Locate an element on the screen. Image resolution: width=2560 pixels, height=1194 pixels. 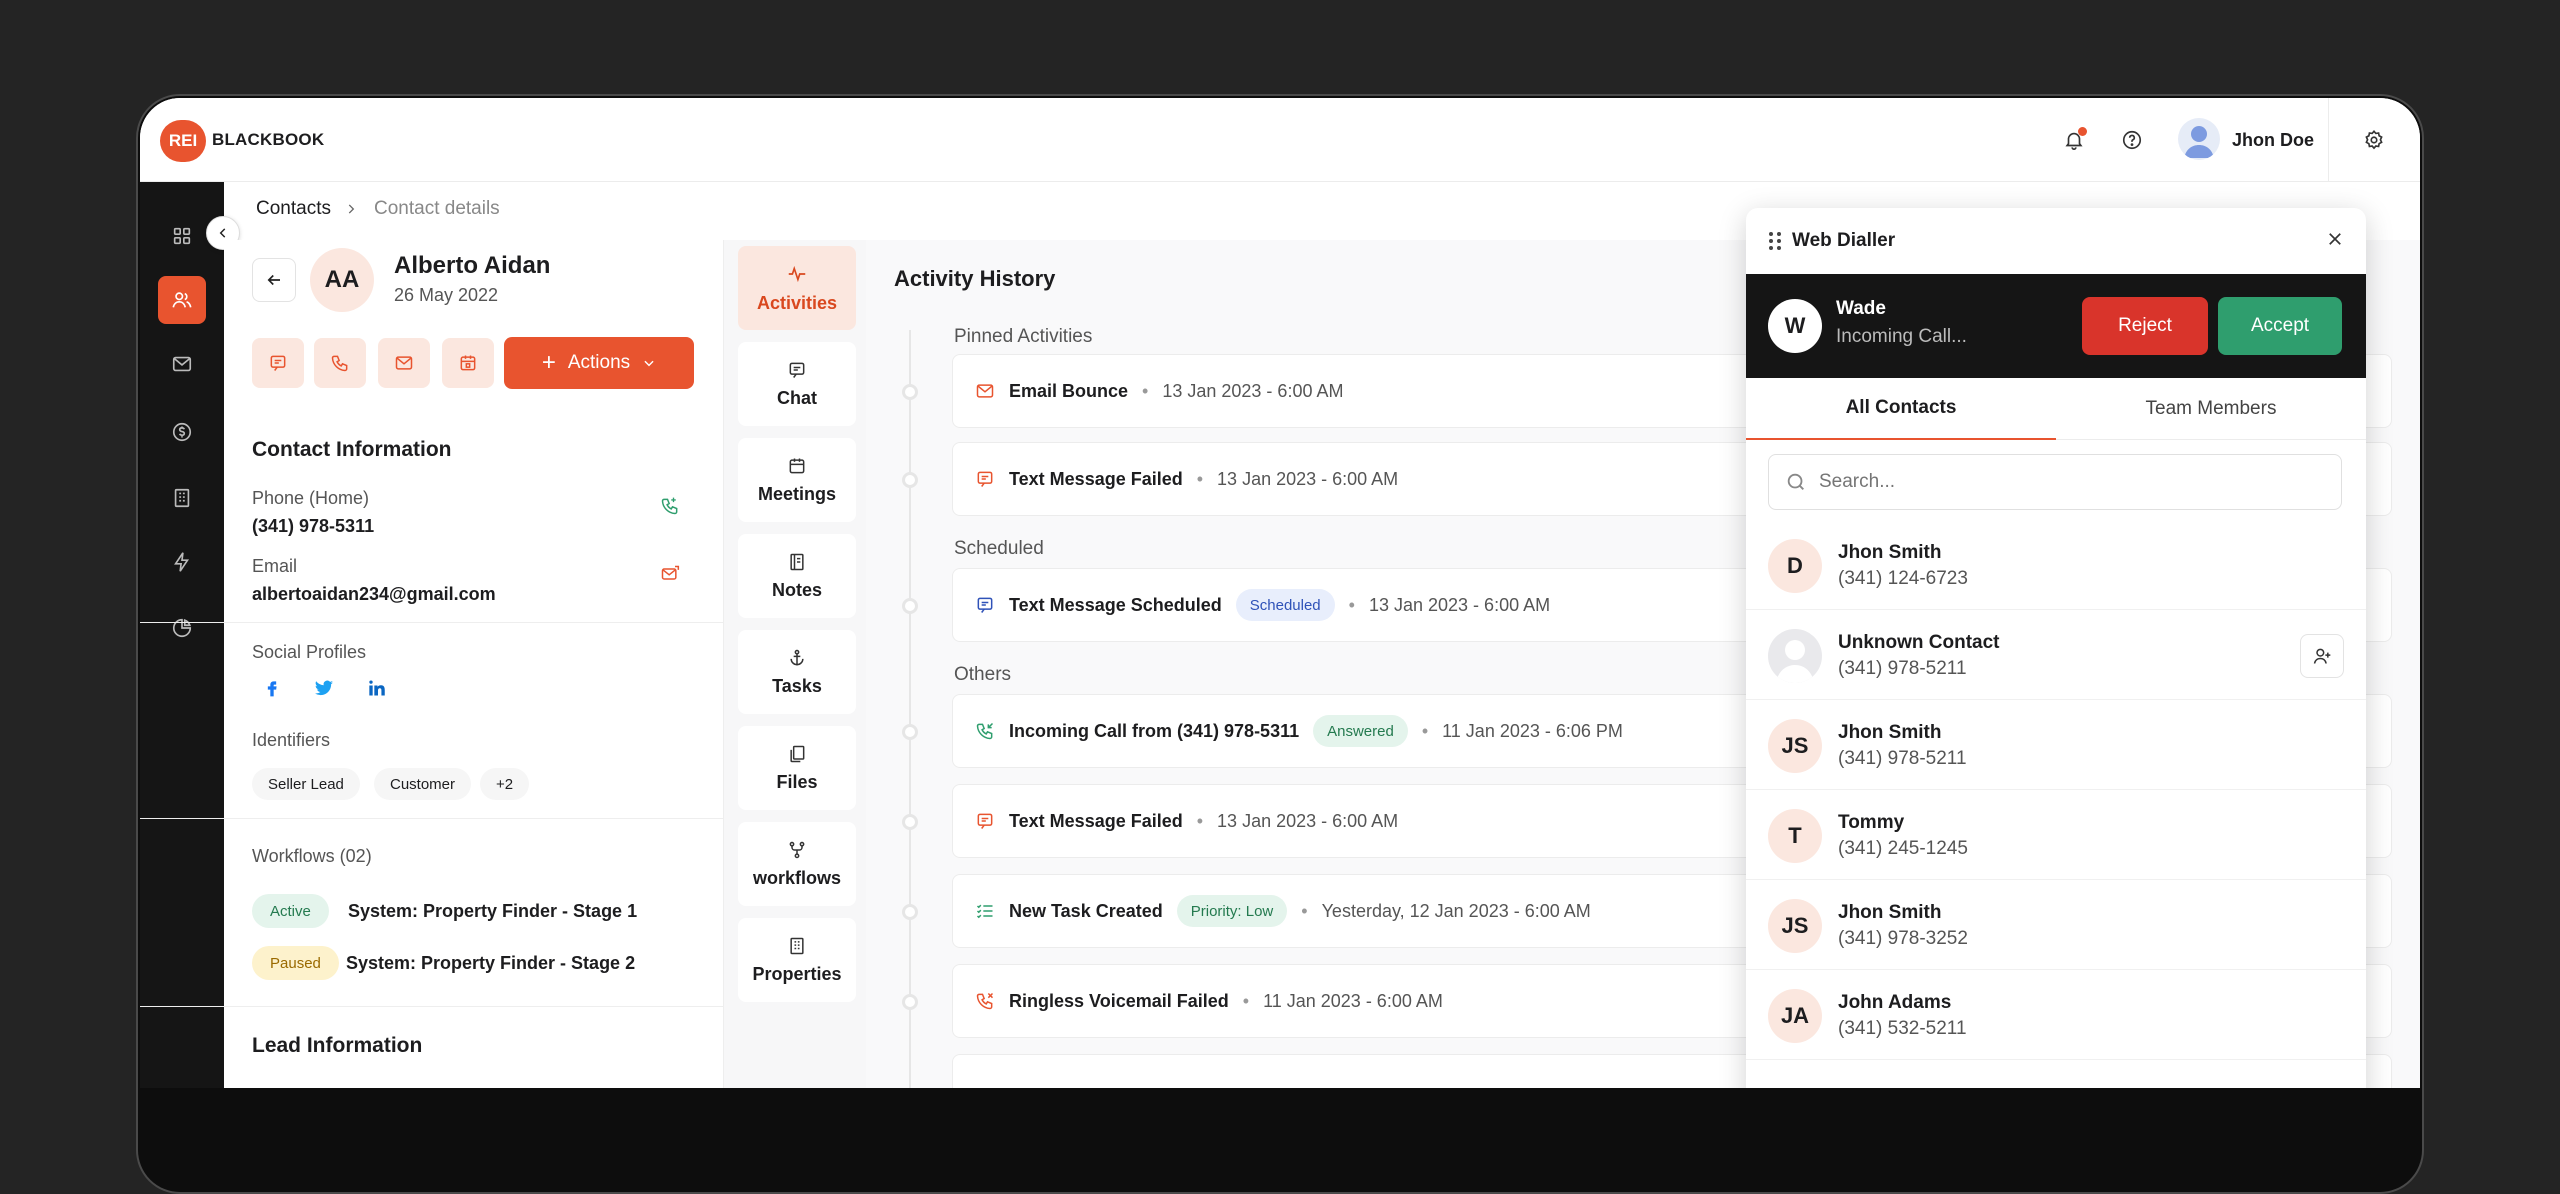
tab-label: Tasks is located at coordinates (797, 685).